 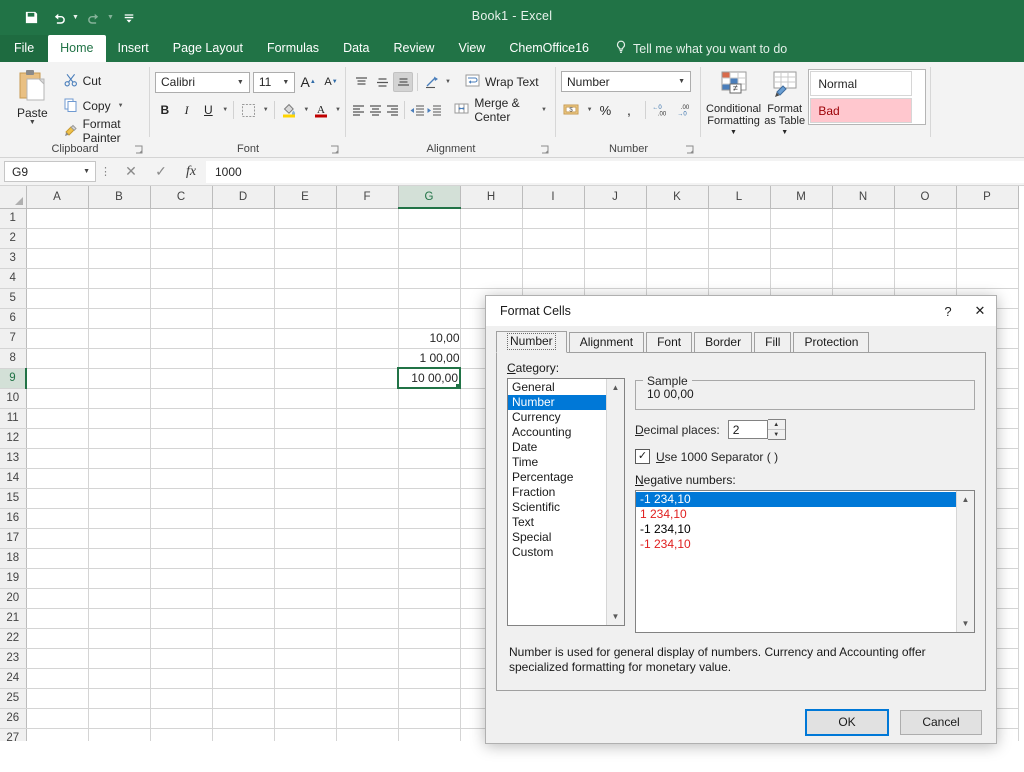 What do you see at coordinates (181, 218) in the screenshot?
I see `cell-c1` at bounding box center [181, 218].